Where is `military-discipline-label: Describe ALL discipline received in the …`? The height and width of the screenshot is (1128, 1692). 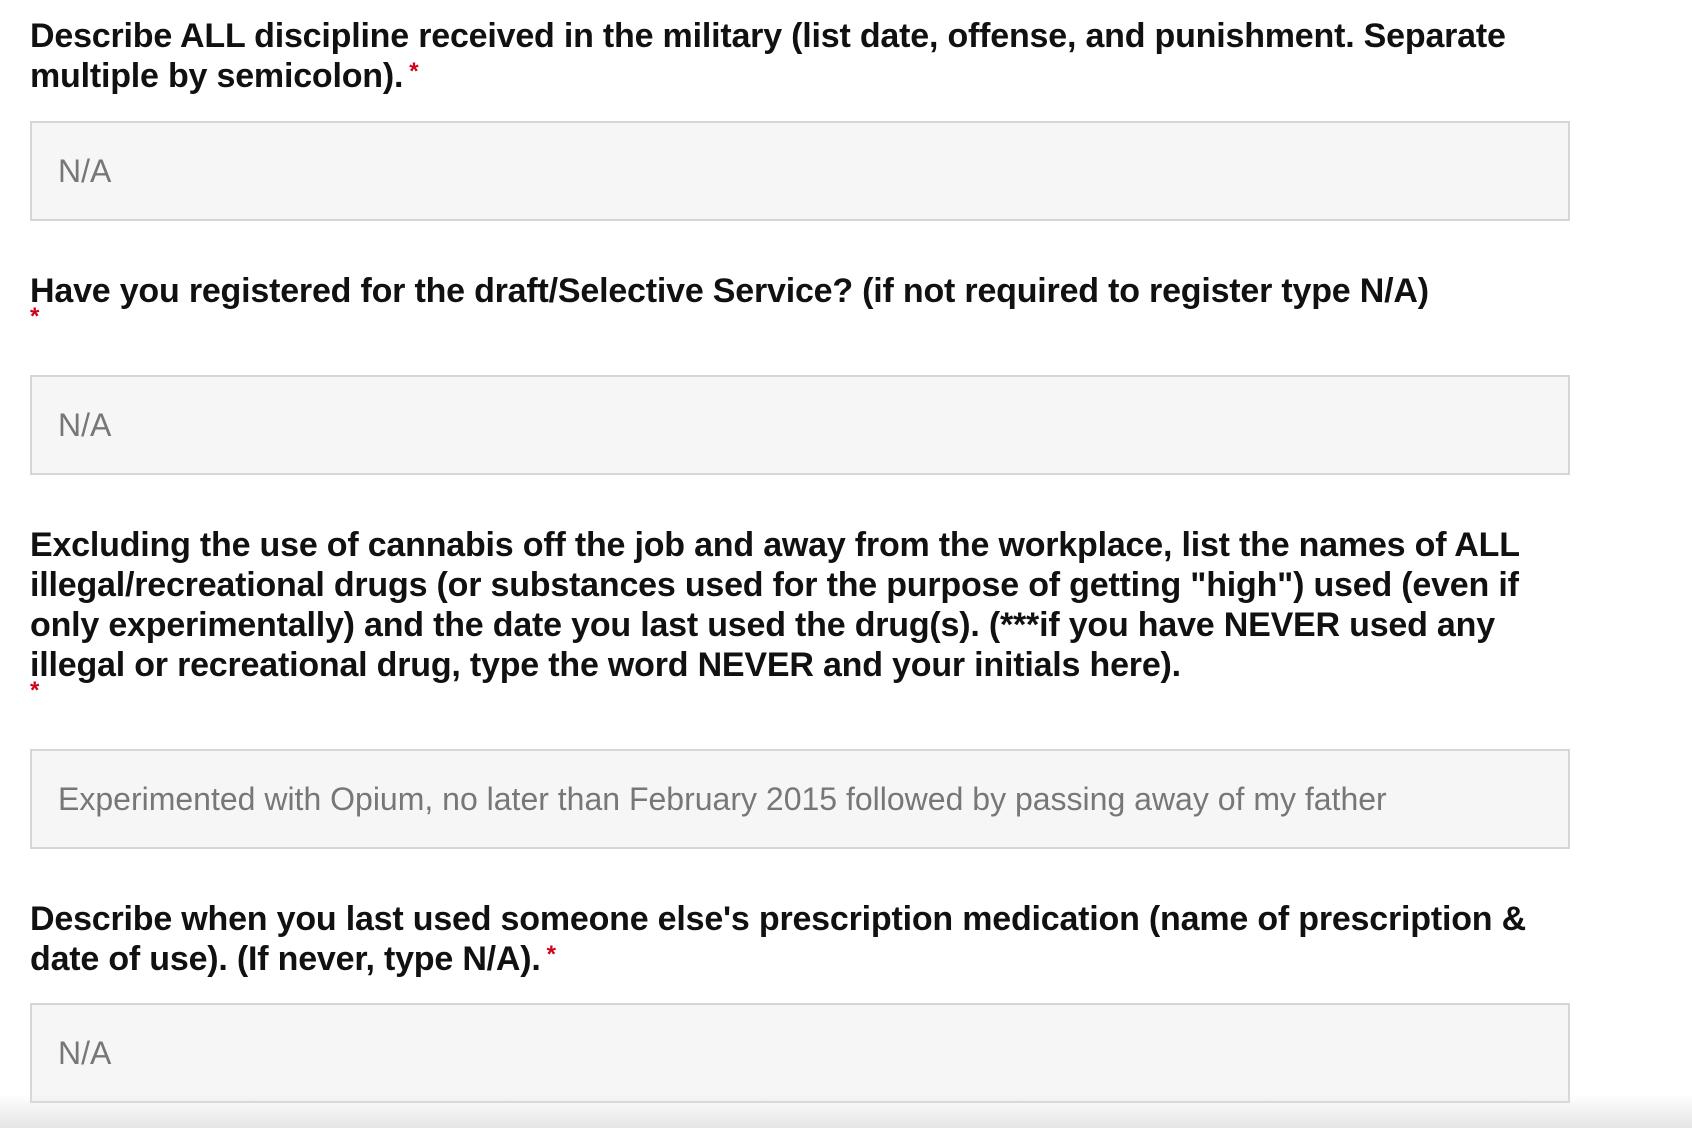
military-discipline-label: Describe ALL discipline received in the … is located at coordinates (800, 56).